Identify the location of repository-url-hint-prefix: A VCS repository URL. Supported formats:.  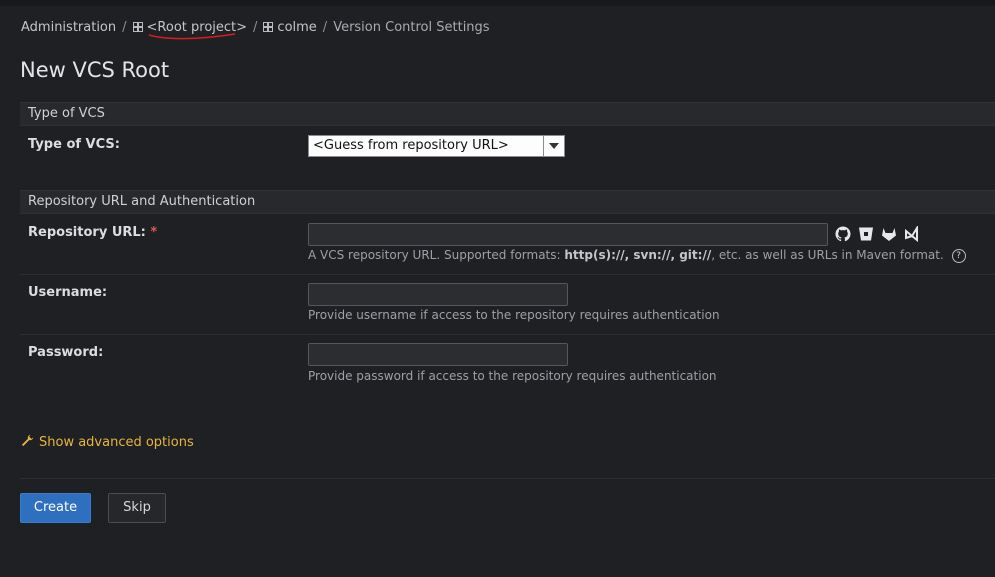
(436, 255).